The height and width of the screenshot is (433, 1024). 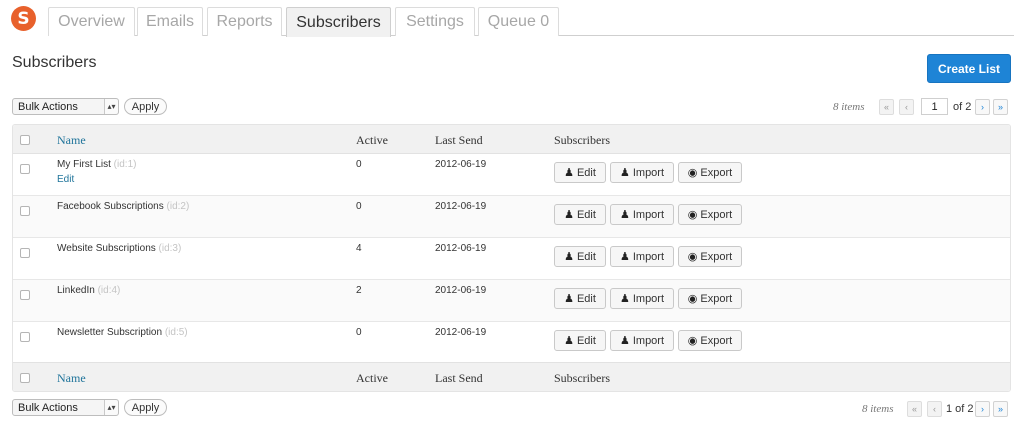 I want to click on first-page-button: «, so click(x=886, y=107).